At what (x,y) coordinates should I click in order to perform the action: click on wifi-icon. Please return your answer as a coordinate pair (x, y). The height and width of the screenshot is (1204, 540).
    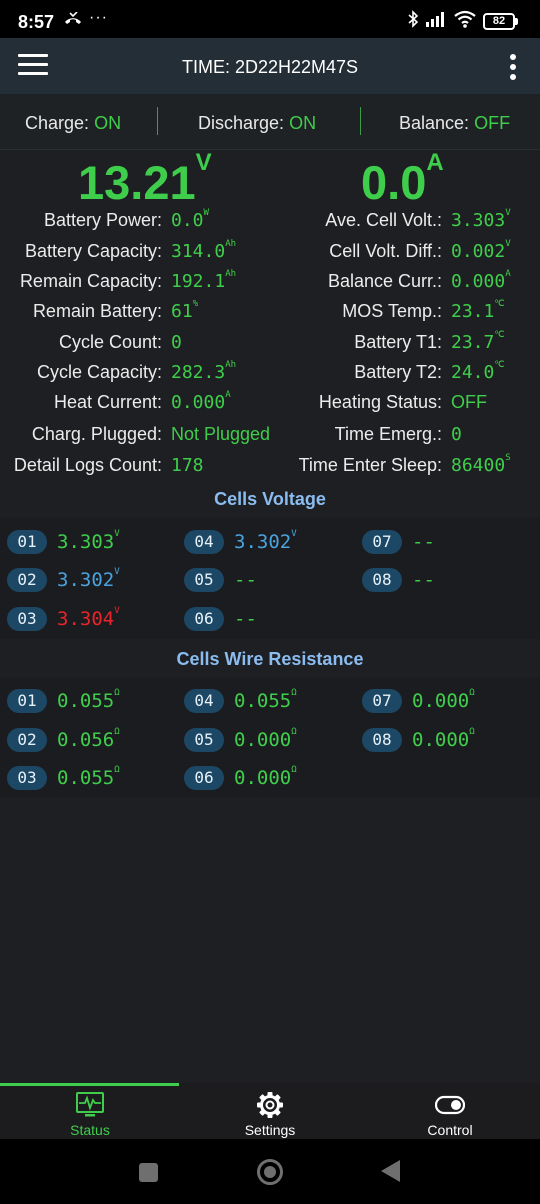
    Looking at the image, I should click on (465, 21).